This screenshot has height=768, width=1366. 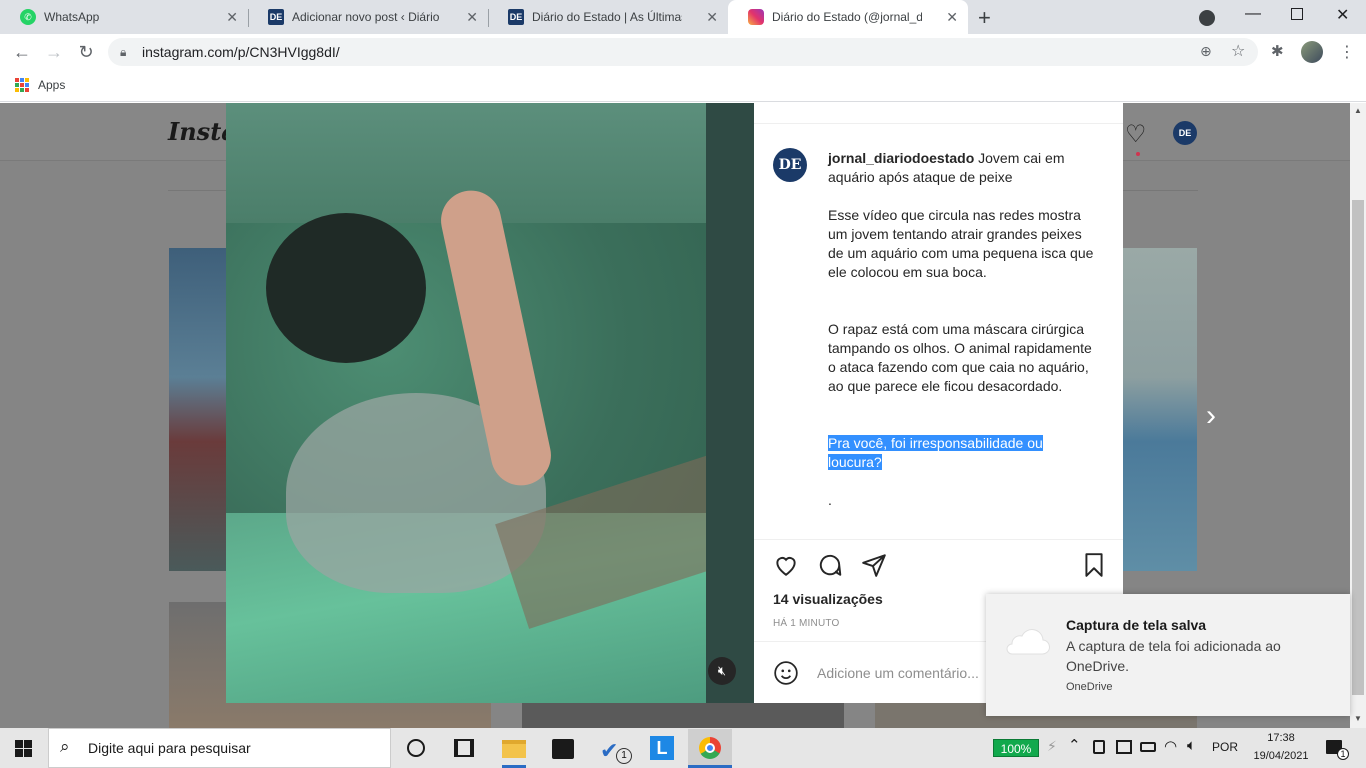 I want to click on profile-avatar-nav: DE, so click(x=1185, y=133).